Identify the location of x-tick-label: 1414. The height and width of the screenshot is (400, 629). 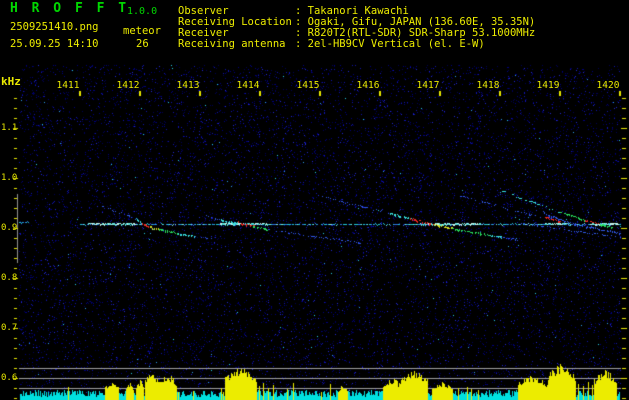
(248, 85).